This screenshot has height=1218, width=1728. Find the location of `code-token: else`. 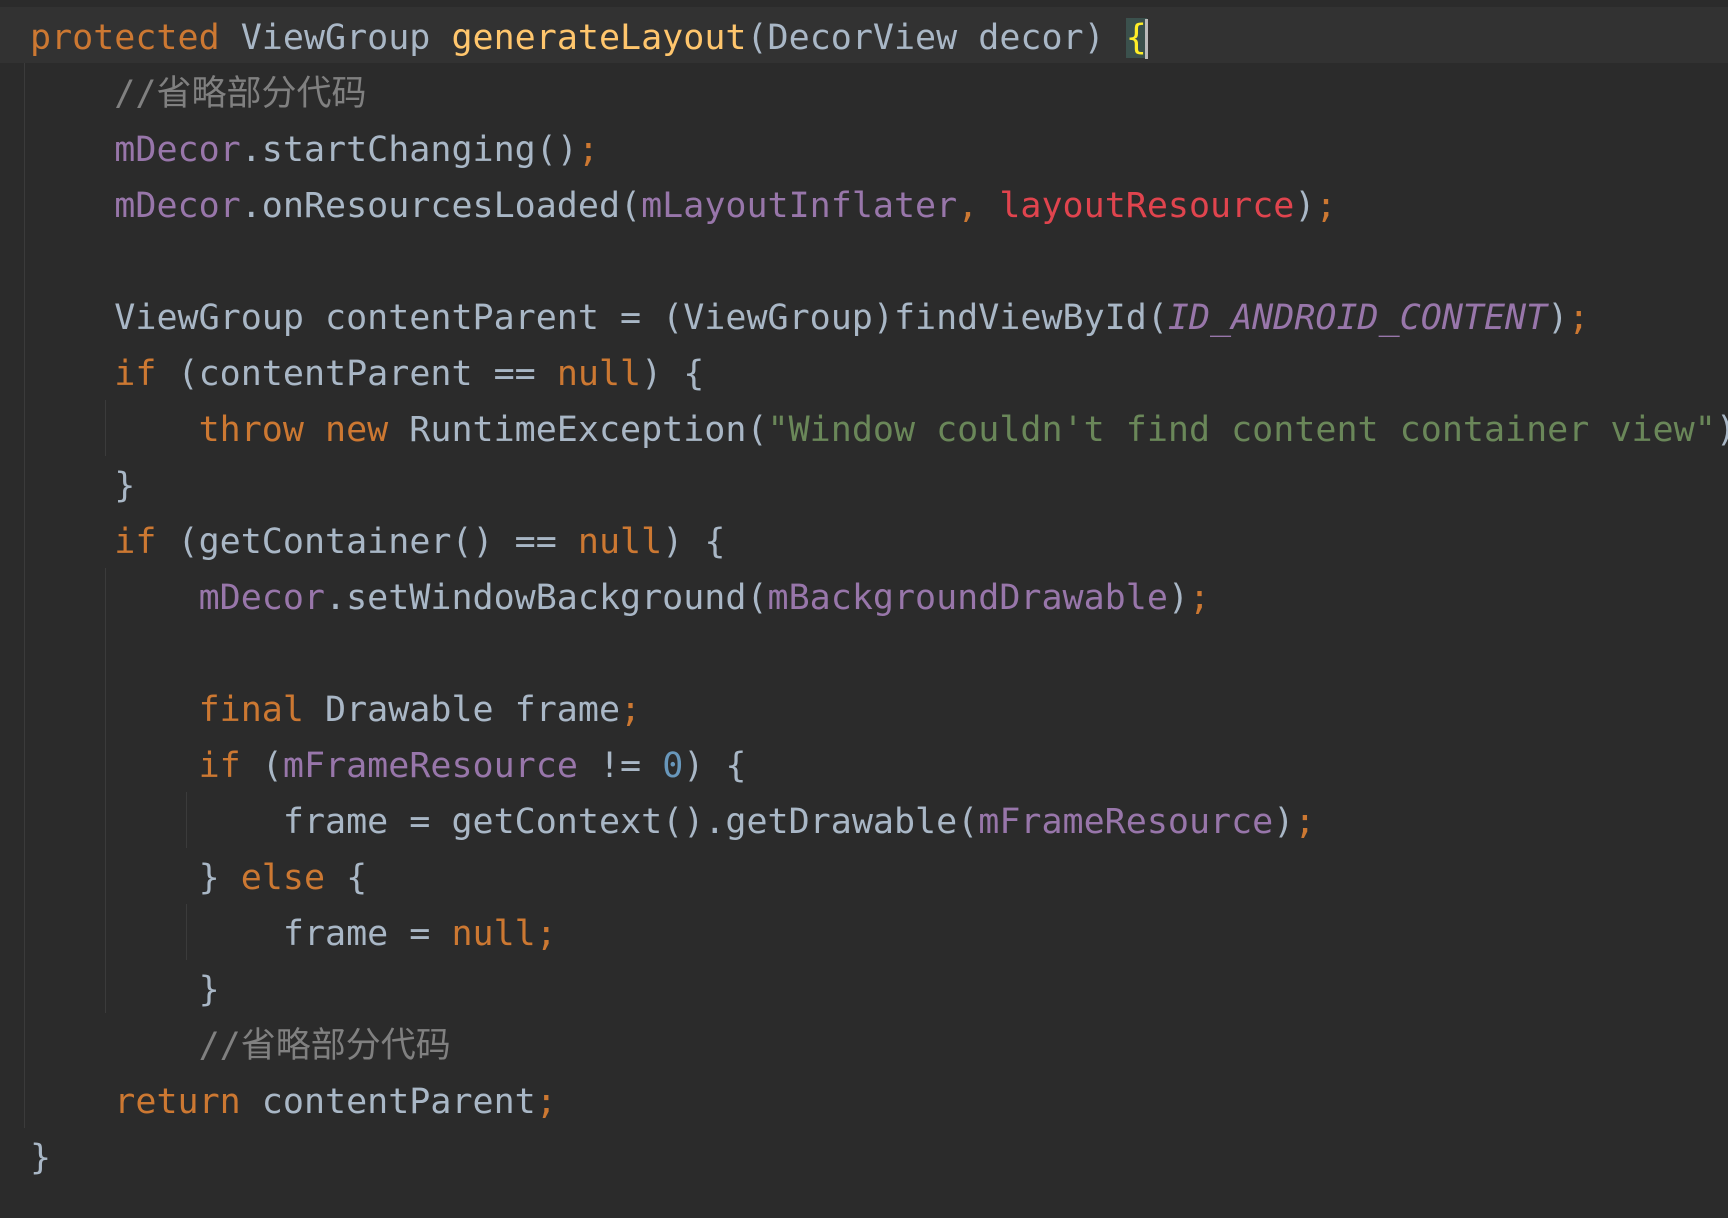

code-token: else is located at coordinates (283, 878).